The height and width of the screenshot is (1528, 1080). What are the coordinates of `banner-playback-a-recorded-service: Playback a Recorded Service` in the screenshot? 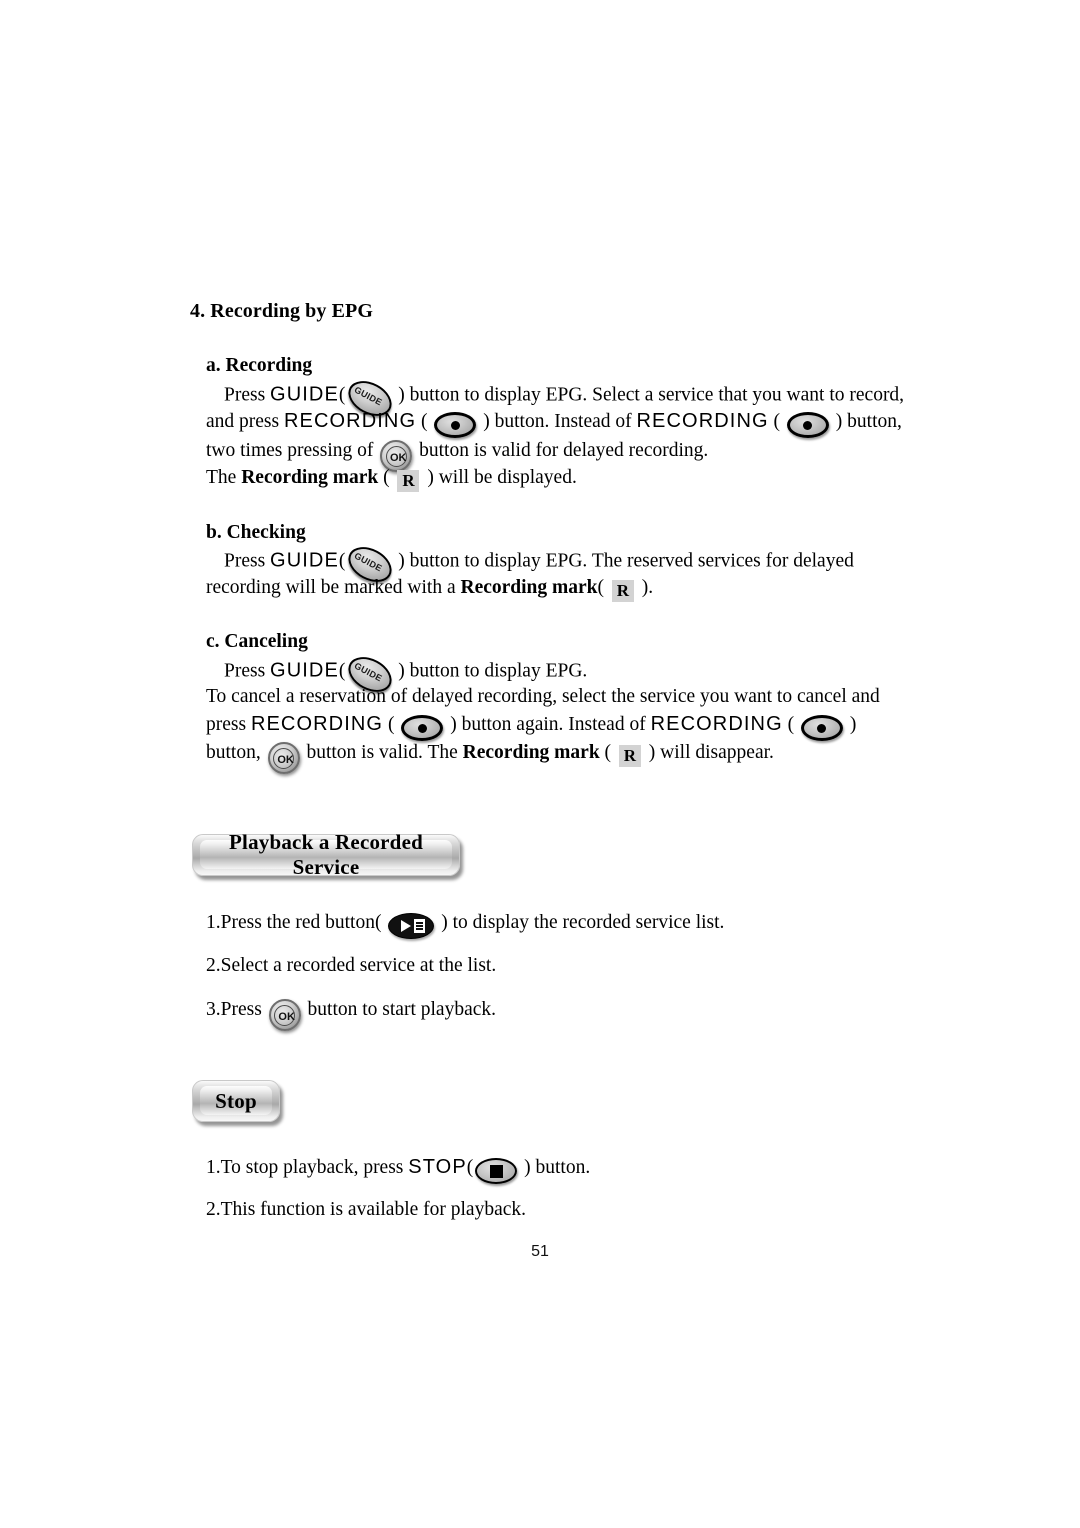 It's located at (326, 854).